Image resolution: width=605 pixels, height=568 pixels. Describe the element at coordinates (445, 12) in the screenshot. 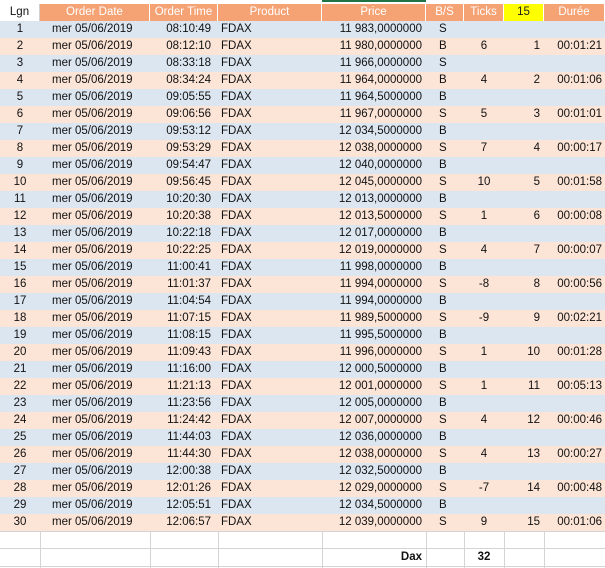

I see `header-bs: B/S` at that location.